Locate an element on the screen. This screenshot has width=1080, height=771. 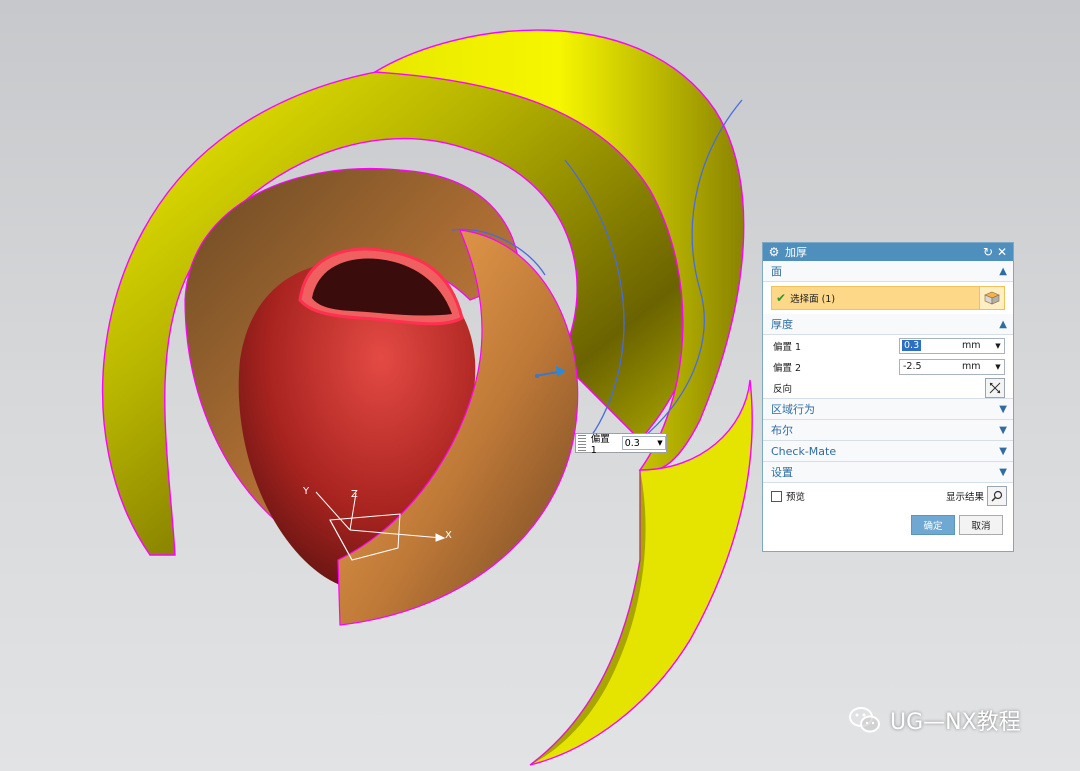
reverse-arrows-icon is located at coordinates (995, 387).